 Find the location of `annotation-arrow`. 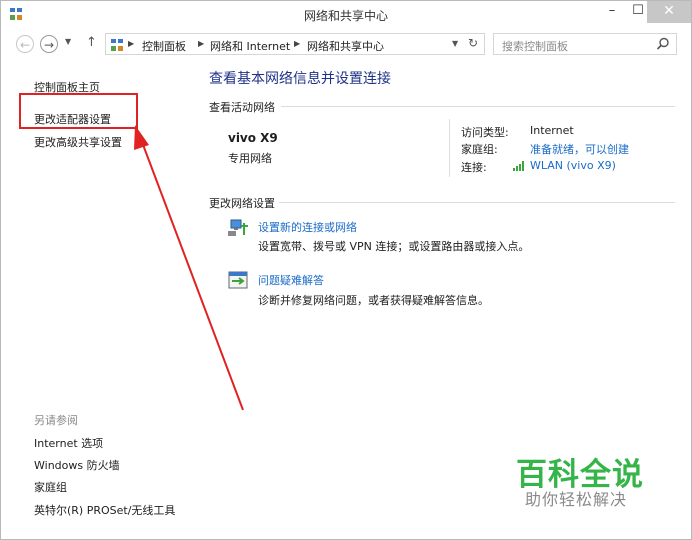

annotation-arrow is located at coordinates (189, 268).